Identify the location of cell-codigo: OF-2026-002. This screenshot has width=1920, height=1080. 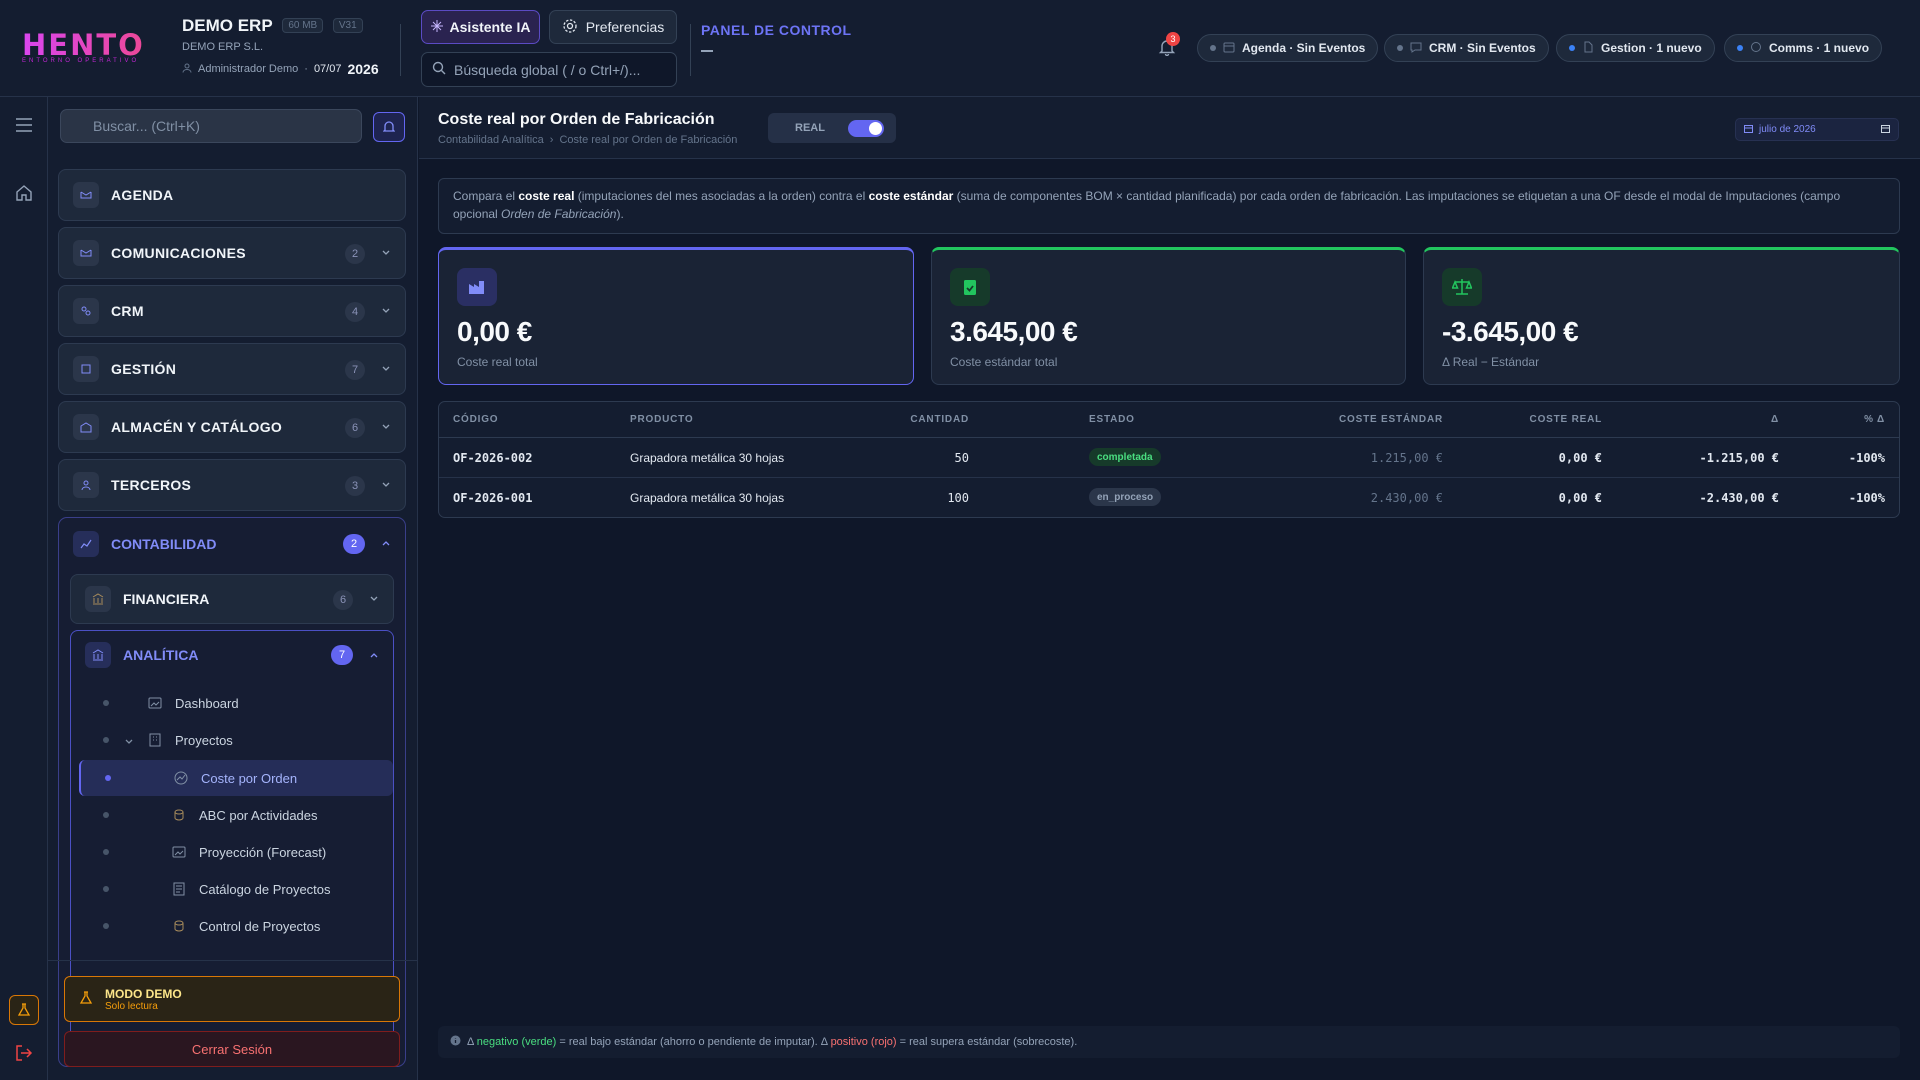
(493, 458).